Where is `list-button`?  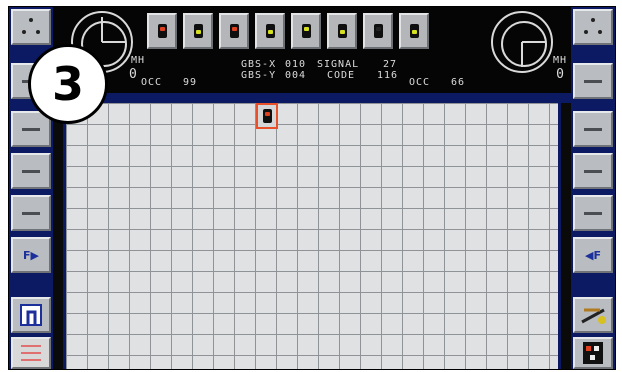 list-button is located at coordinates (31, 353).